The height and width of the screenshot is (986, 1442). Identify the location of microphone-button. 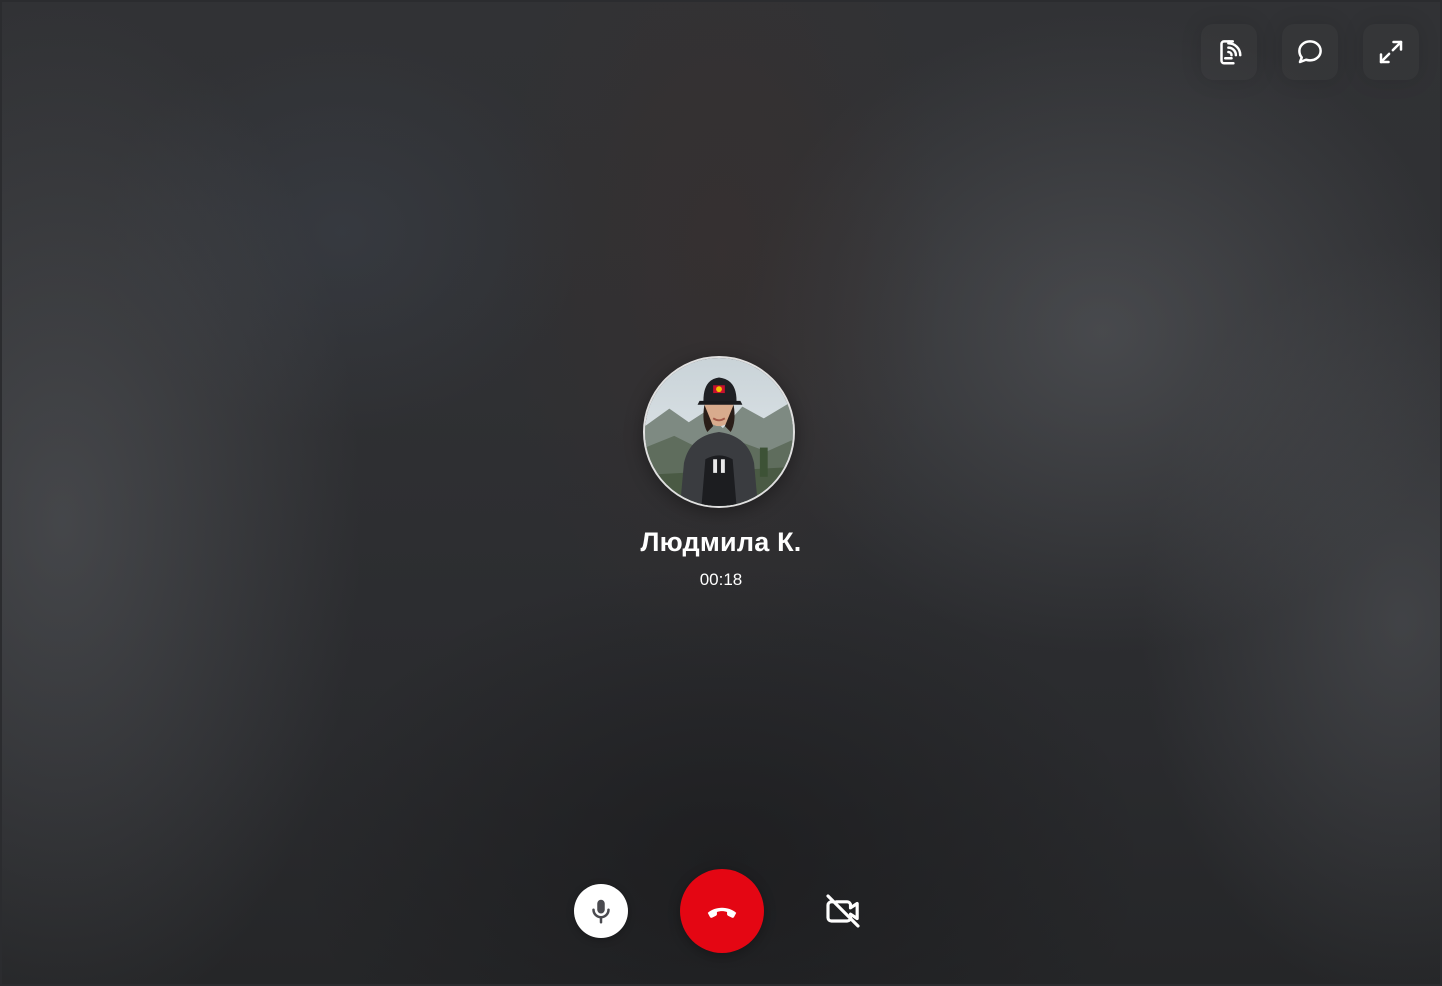
(601, 911).